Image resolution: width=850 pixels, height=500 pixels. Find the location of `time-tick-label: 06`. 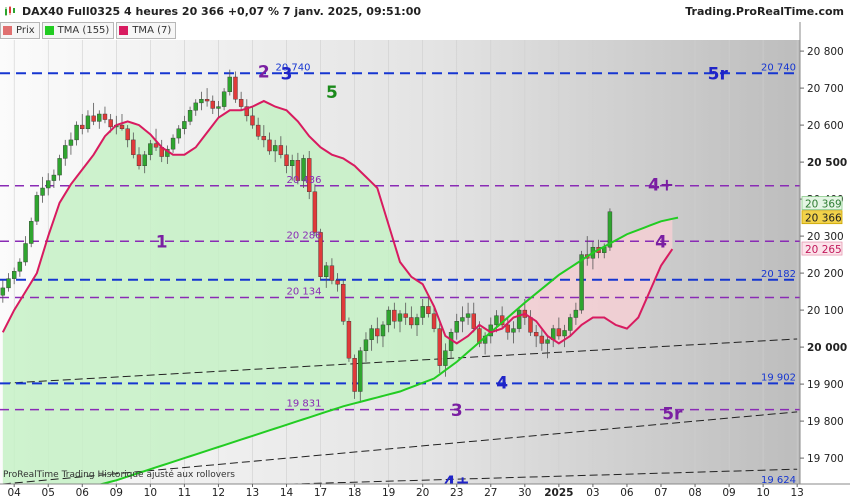

time-tick-label: 06 is located at coordinates (627, 493).